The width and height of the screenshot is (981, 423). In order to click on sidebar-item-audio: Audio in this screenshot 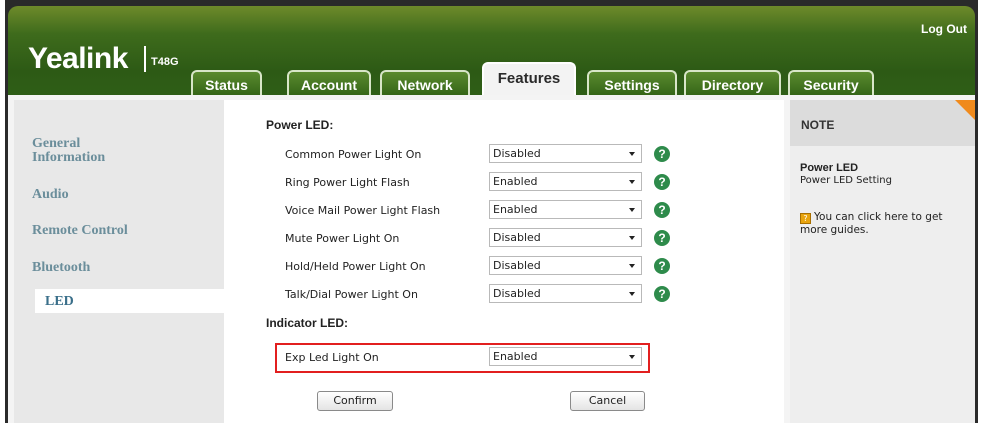, I will do `click(50, 195)`.